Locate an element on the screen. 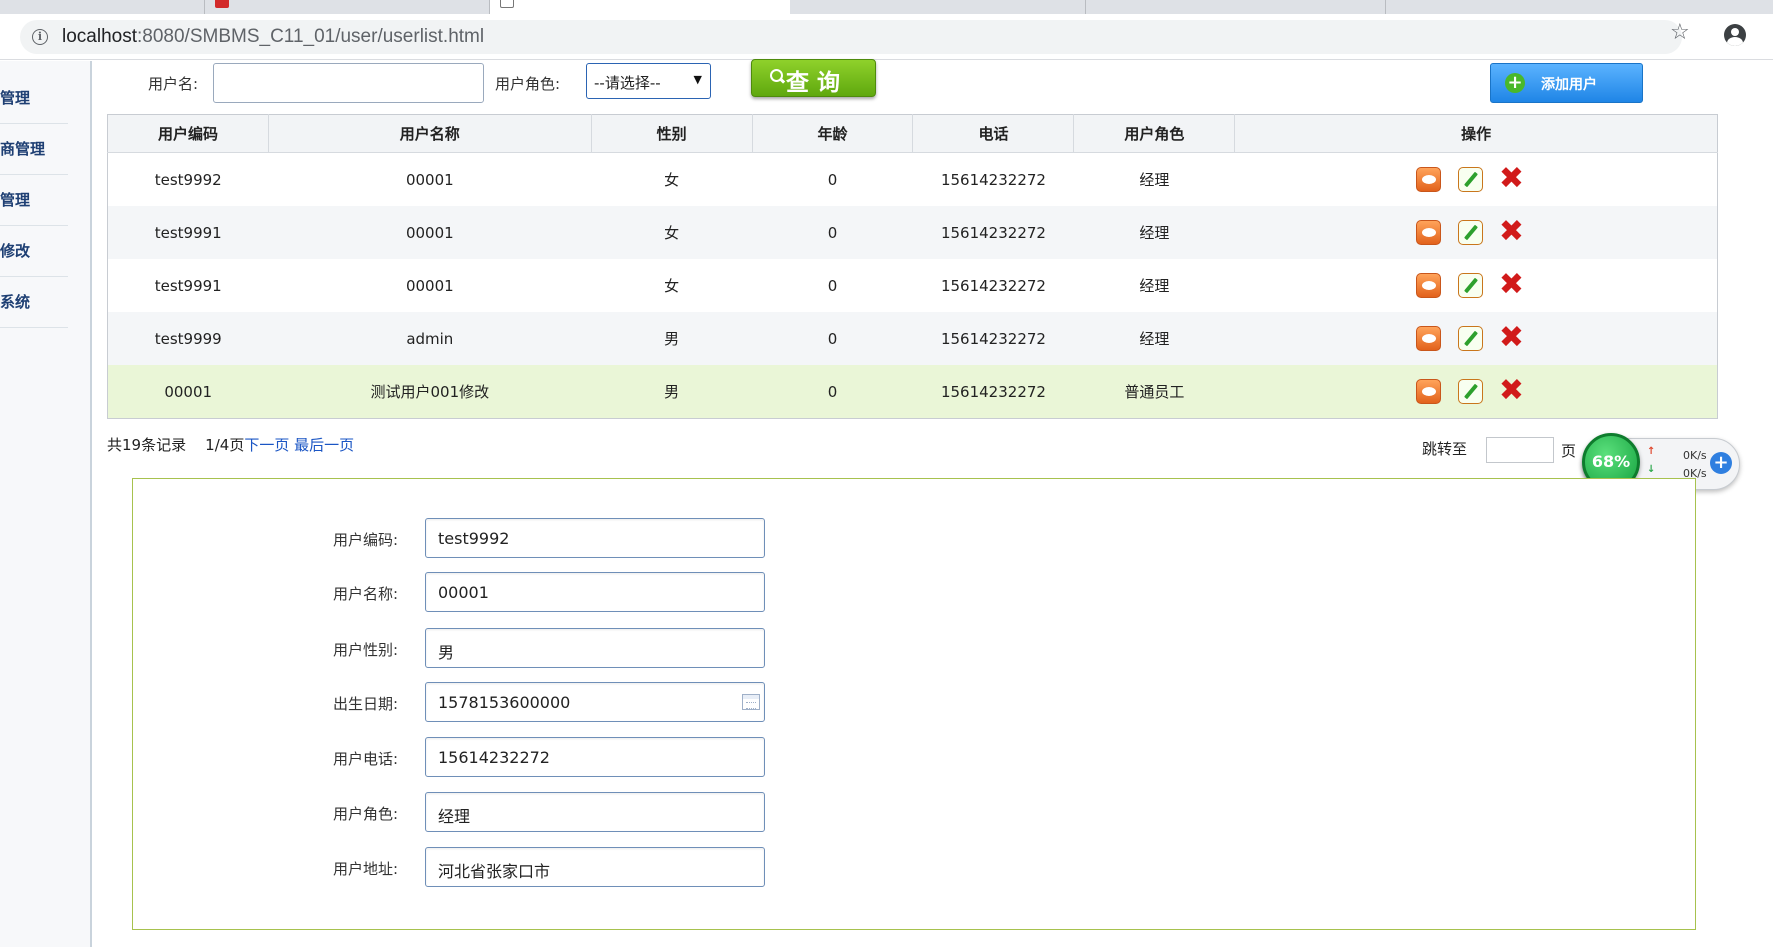 This screenshot has height=947, width=1773. search-icon is located at coordinates (777, 76).